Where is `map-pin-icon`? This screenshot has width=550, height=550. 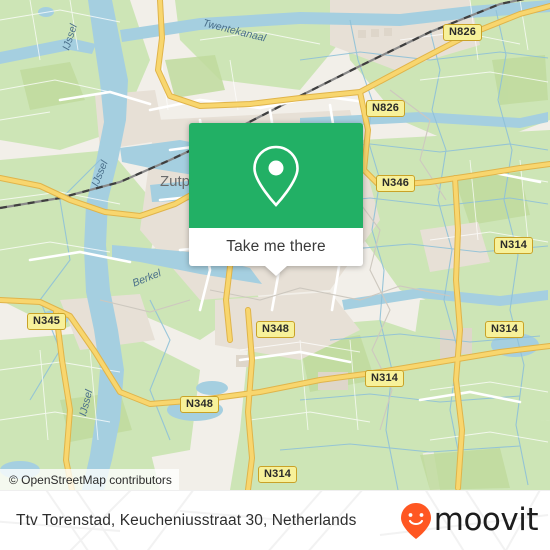 map-pin-icon is located at coordinates (276, 176).